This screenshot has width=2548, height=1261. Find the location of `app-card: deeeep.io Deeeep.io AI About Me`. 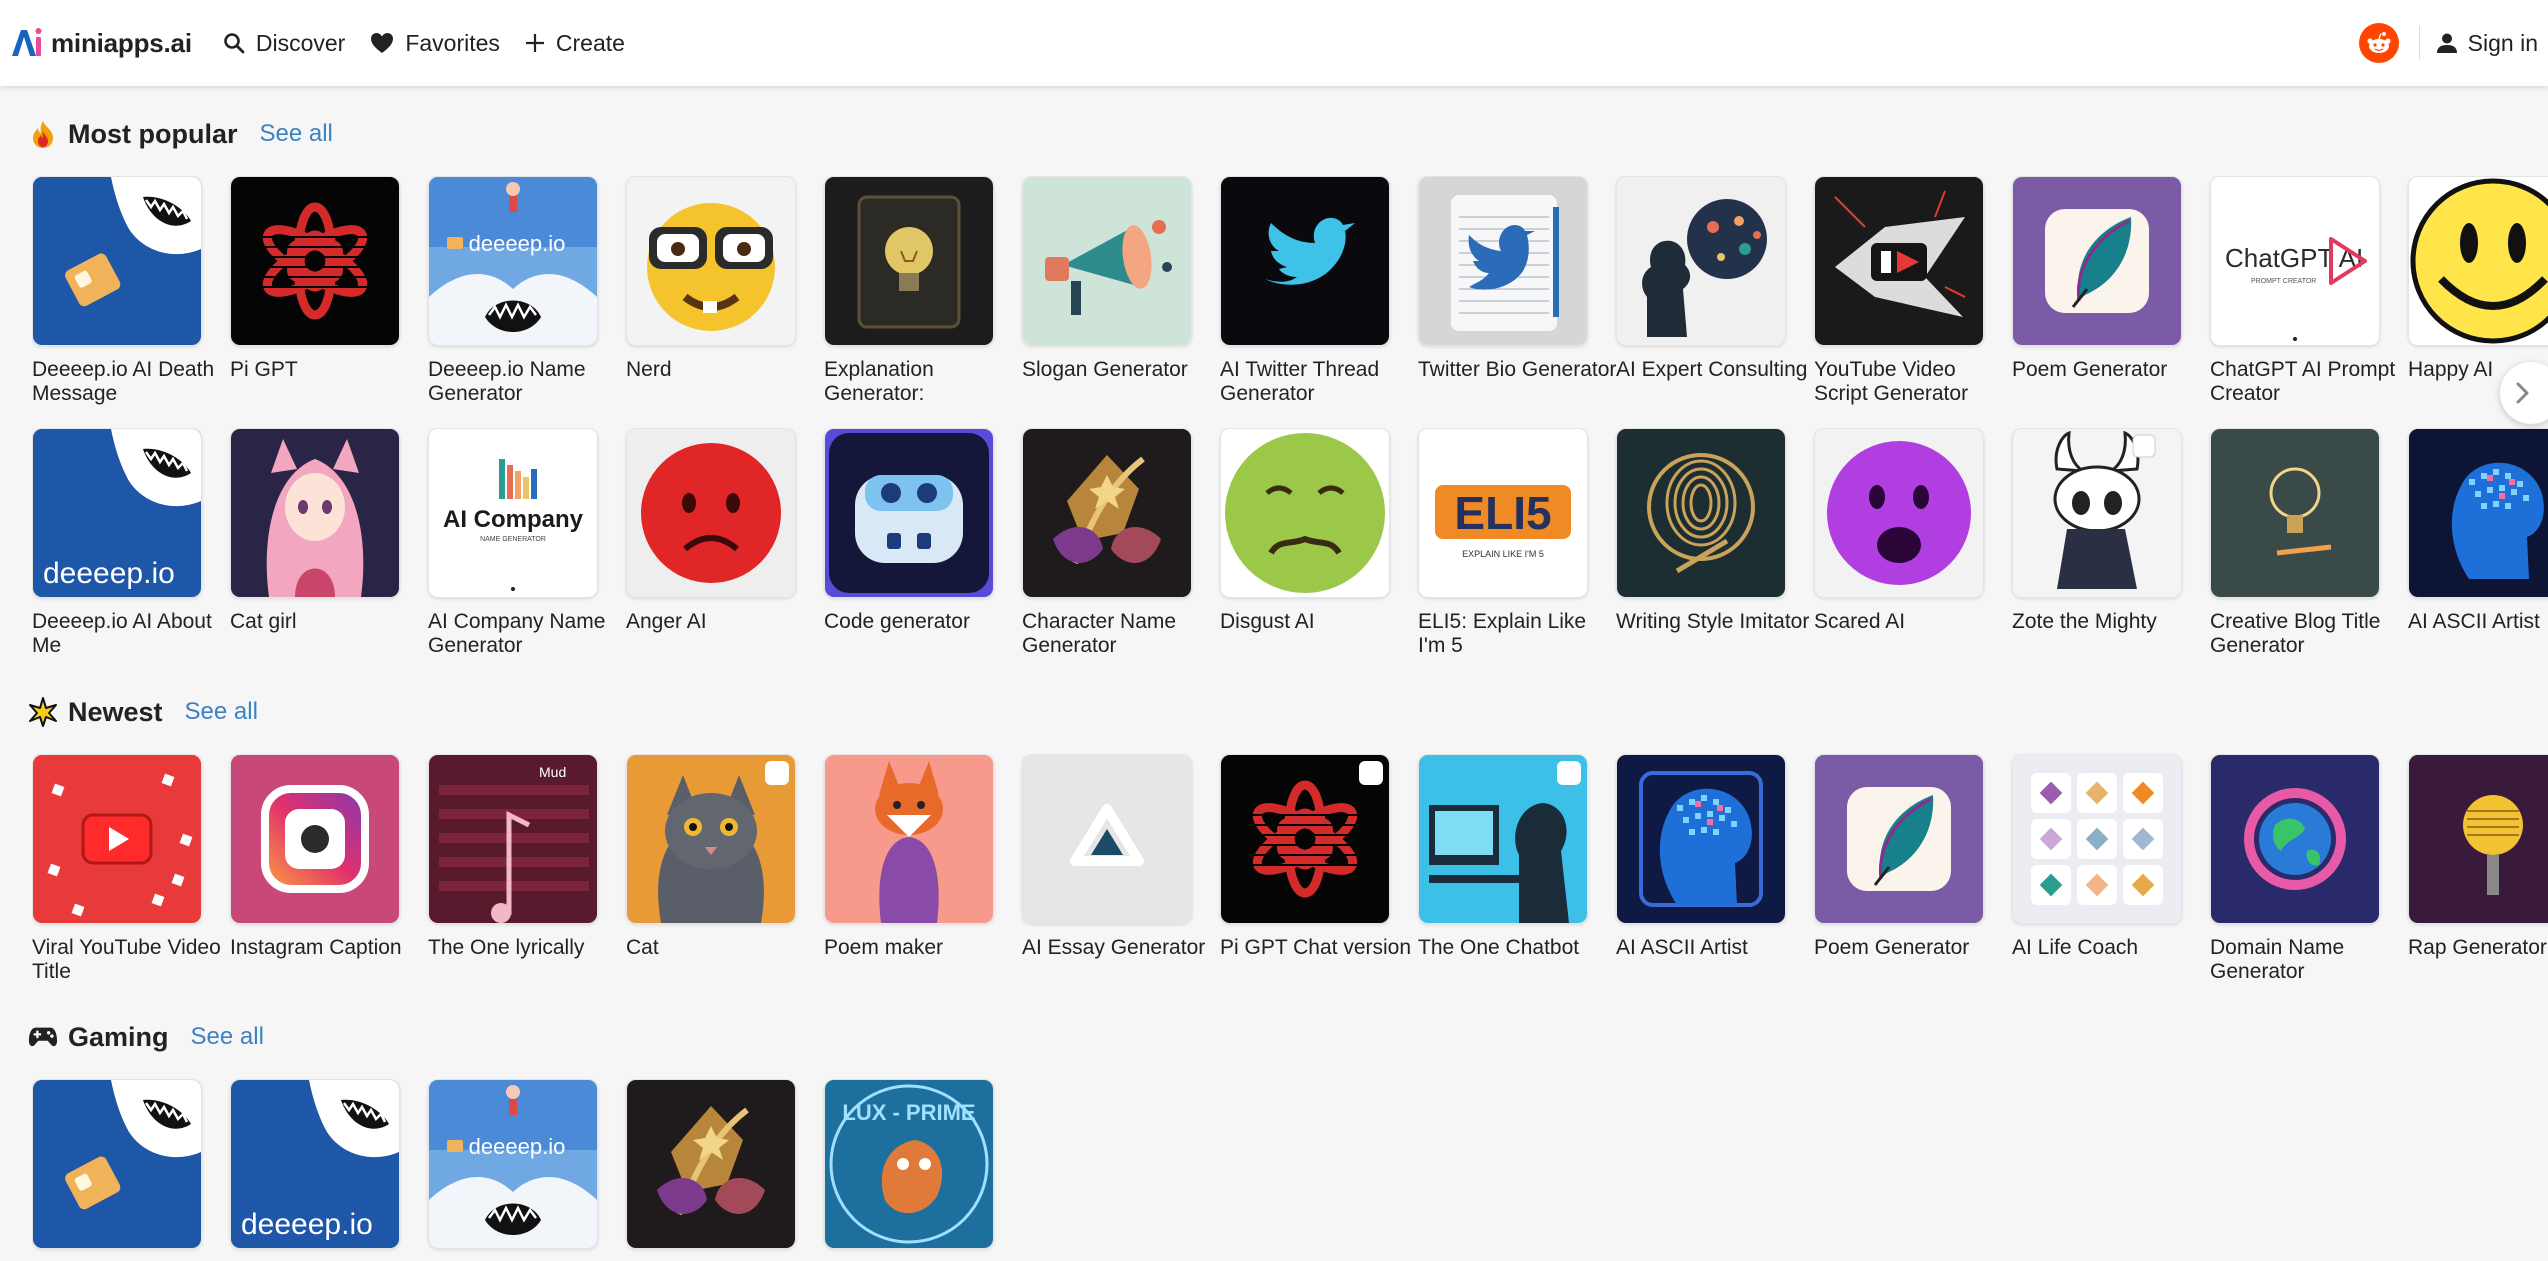

app-card: deeeep.io Deeeep.io AI About Me is located at coordinates (122, 543).